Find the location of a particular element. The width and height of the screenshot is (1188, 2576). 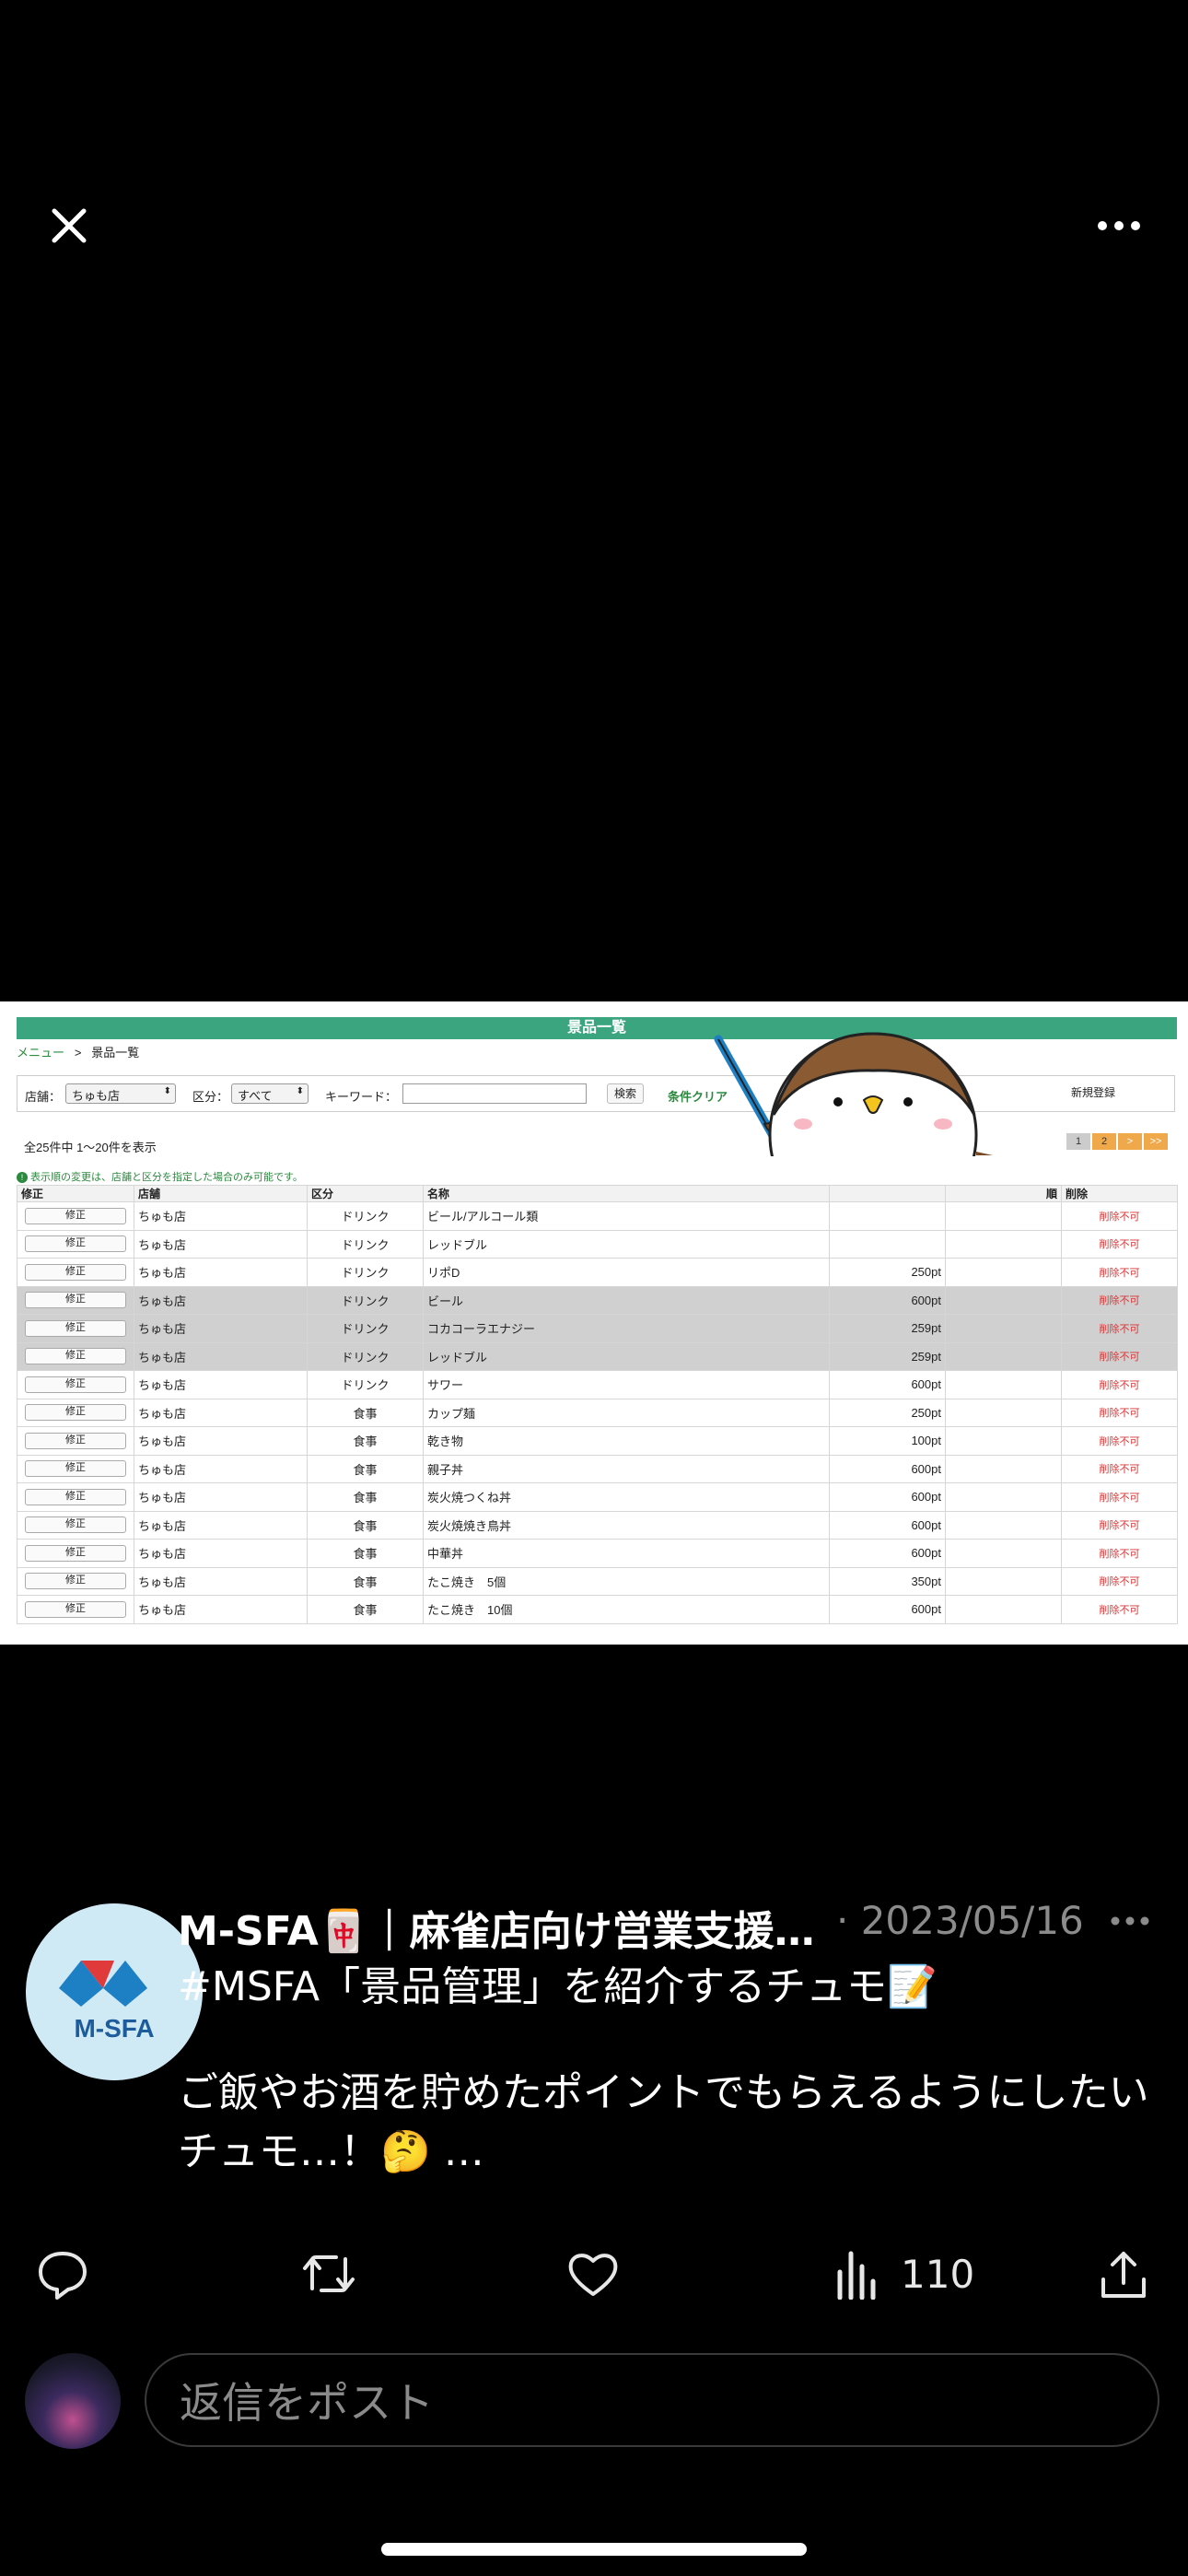

table-row: 修正 ちゅも店 ドリンク レッドブル 259pt 削除不可 is located at coordinates (597, 1356).